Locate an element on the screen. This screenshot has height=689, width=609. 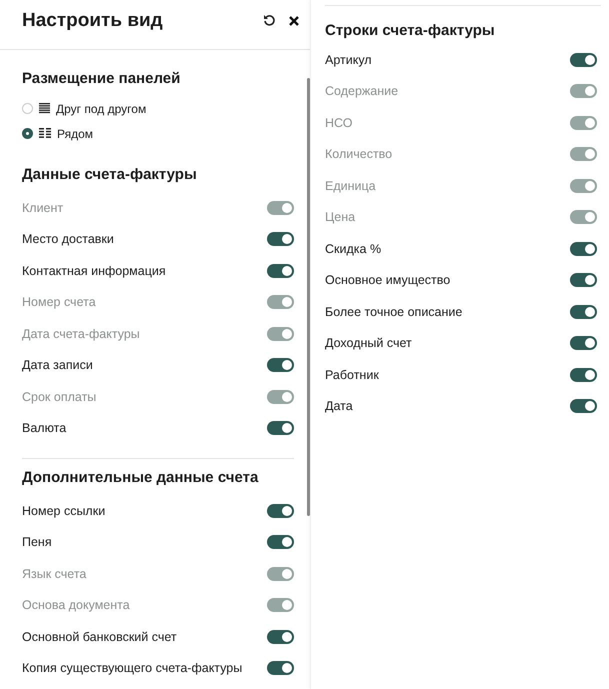
option-label: Содержание is located at coordinates (361, 91).